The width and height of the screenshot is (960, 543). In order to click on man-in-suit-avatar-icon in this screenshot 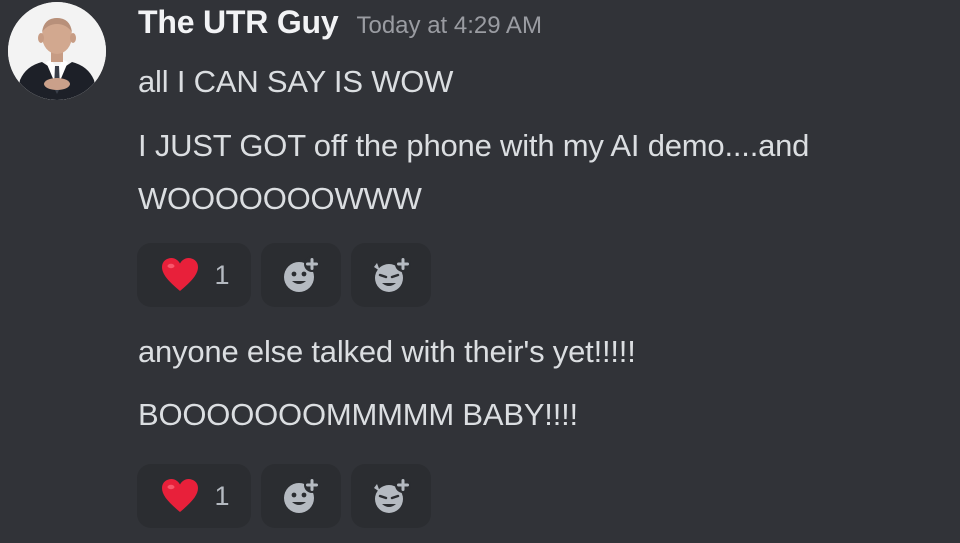, I will do `click(57, 51)`.